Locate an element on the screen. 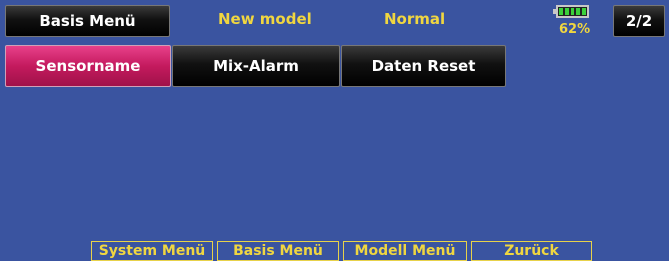  modell-menu-label: Modell Menü is located at coordinates (405, 251).